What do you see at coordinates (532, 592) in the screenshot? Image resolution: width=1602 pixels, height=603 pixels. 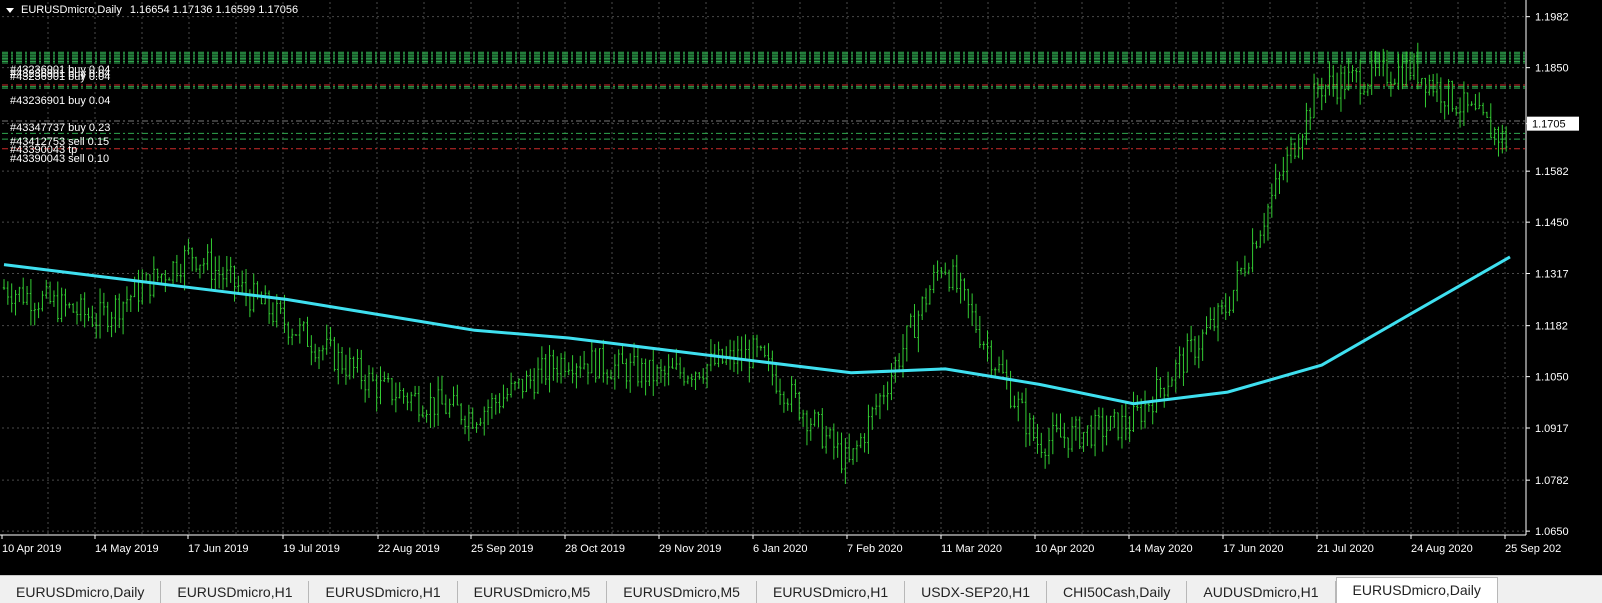 I see `tab-3: EURUSDmicro,M5` at bounding box center [532, 592].